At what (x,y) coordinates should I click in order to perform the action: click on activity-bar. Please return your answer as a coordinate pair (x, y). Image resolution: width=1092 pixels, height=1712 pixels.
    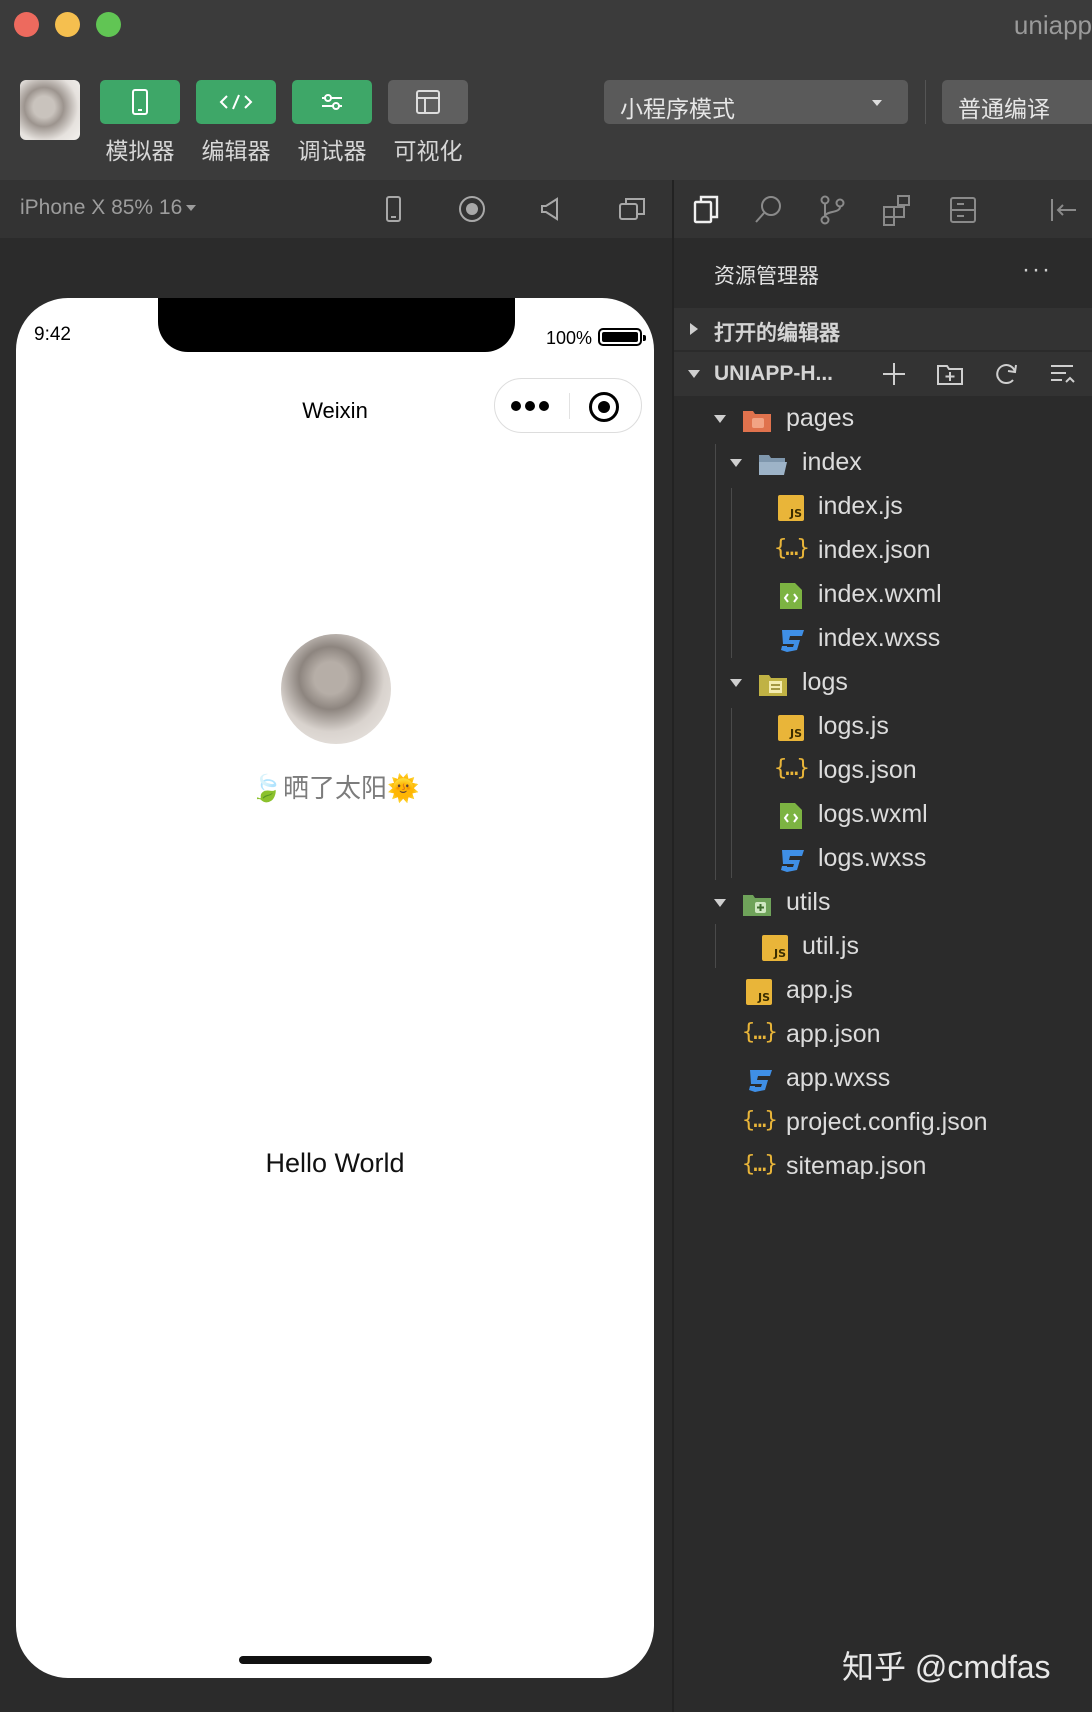
    Looking at the image, I should click on (883, 209).